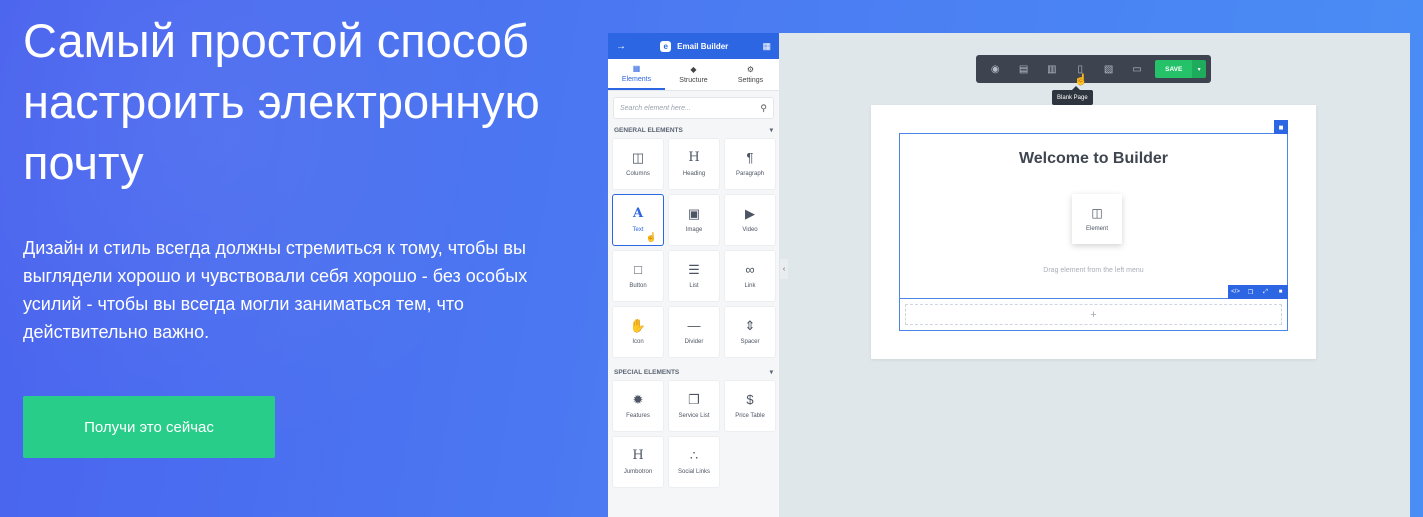  What do you see at coordinates (694, 416) in the screenshot?
I see `element-label: Service List` at bounding box center [694, 416].